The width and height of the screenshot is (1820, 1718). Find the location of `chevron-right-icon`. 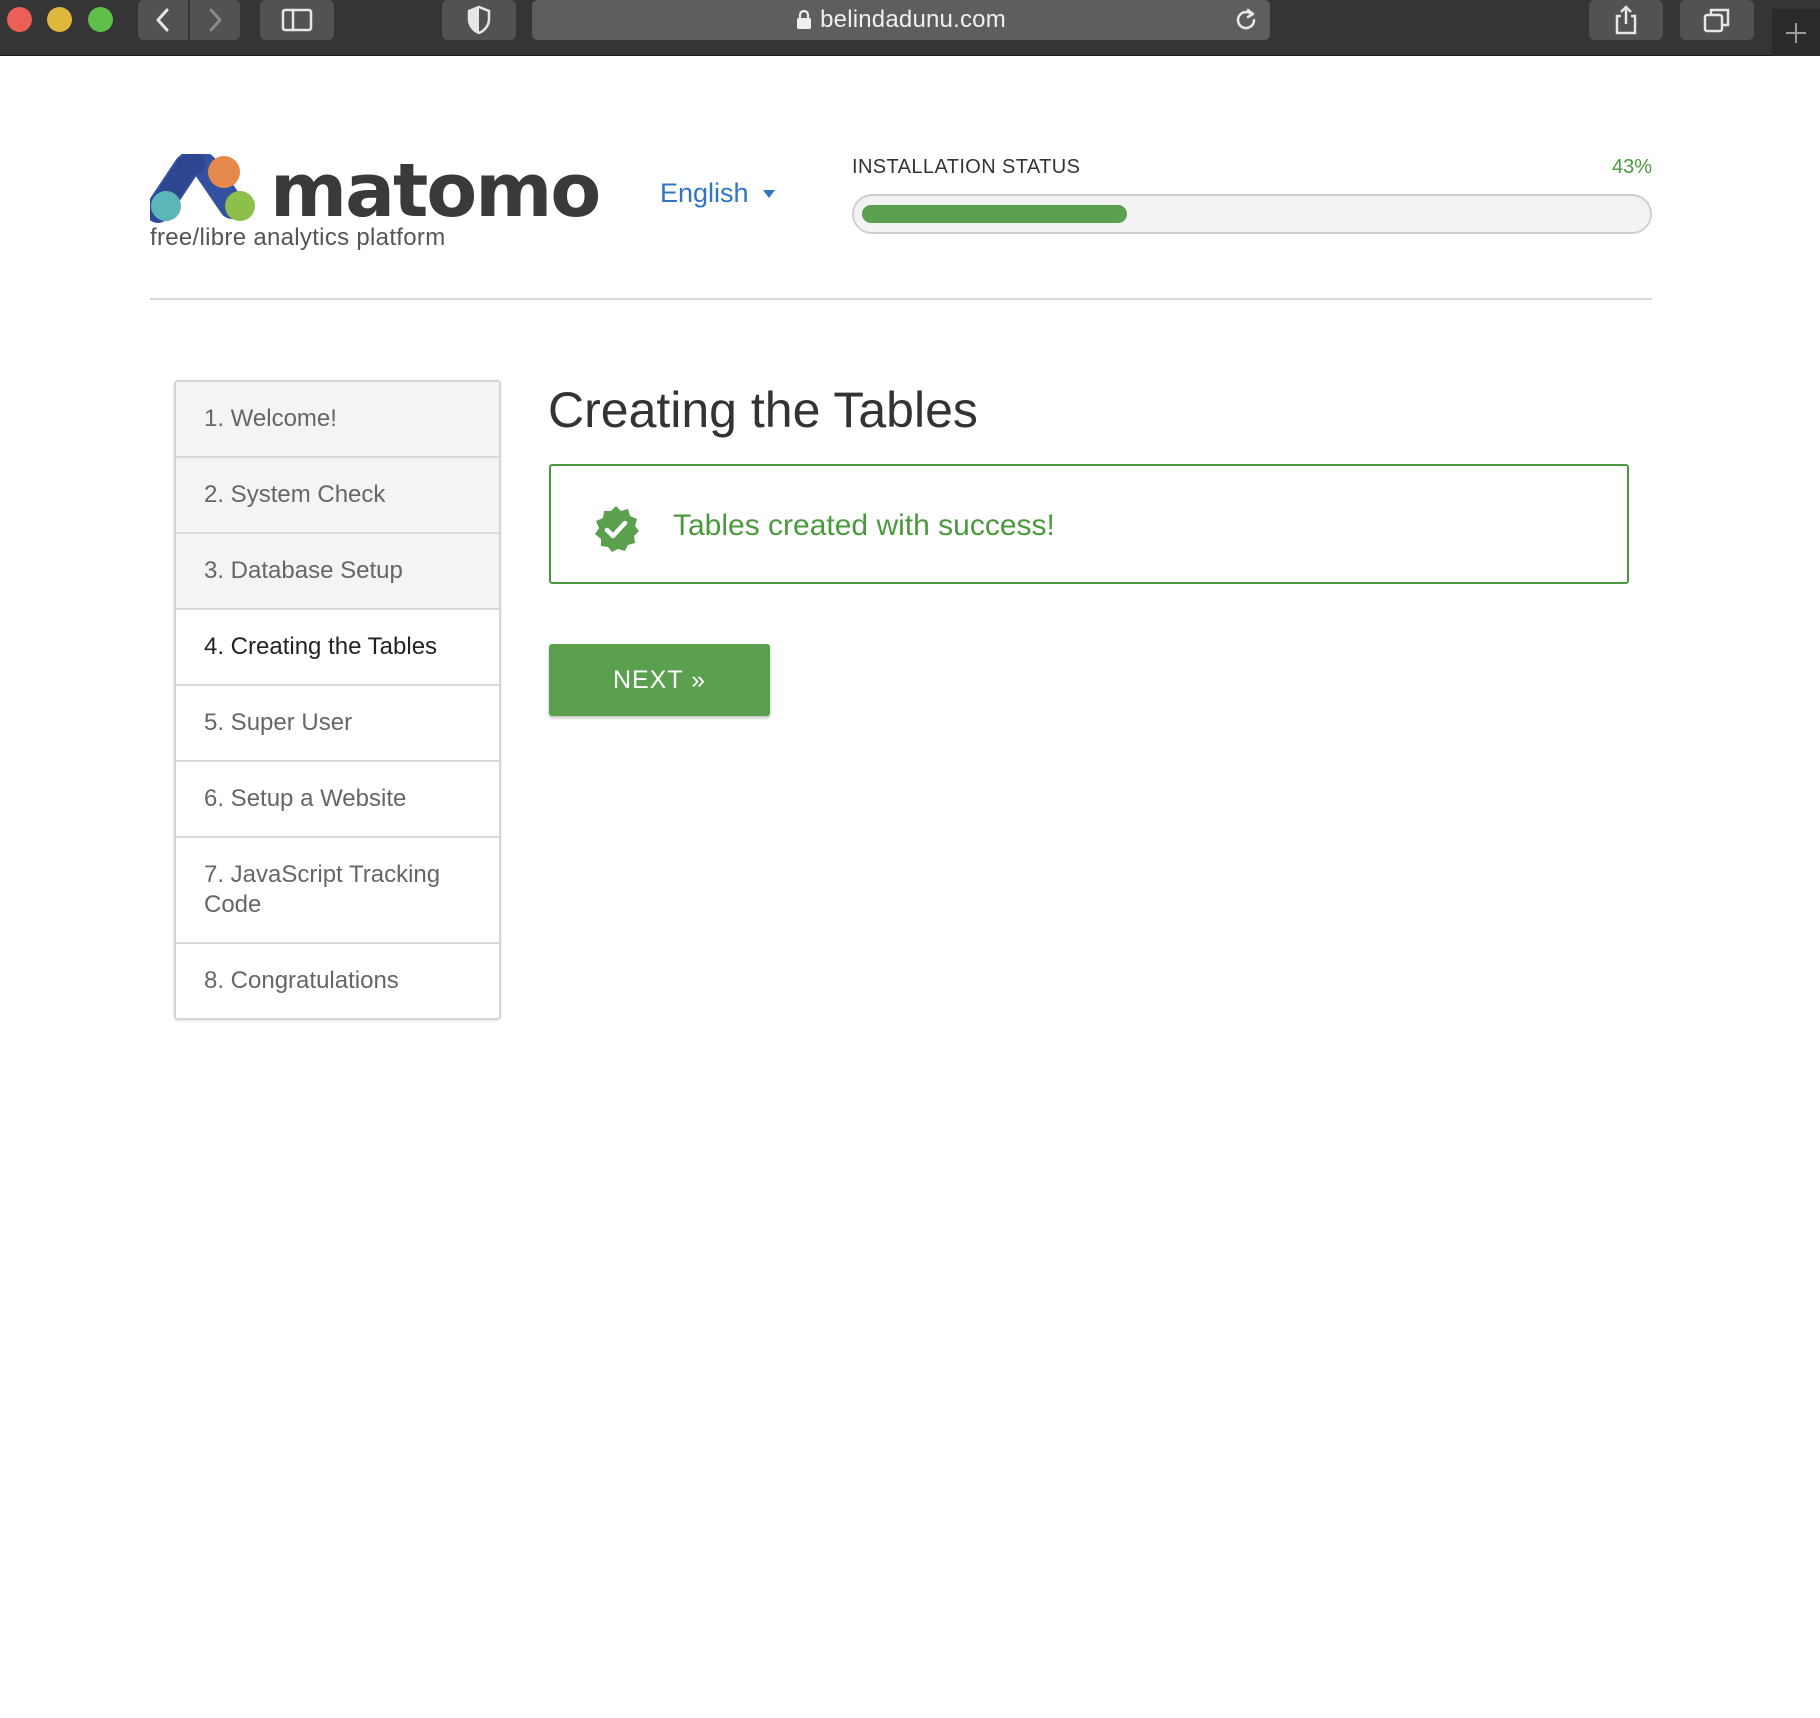

chevron-right-icon is located at coordinates (215, 20).